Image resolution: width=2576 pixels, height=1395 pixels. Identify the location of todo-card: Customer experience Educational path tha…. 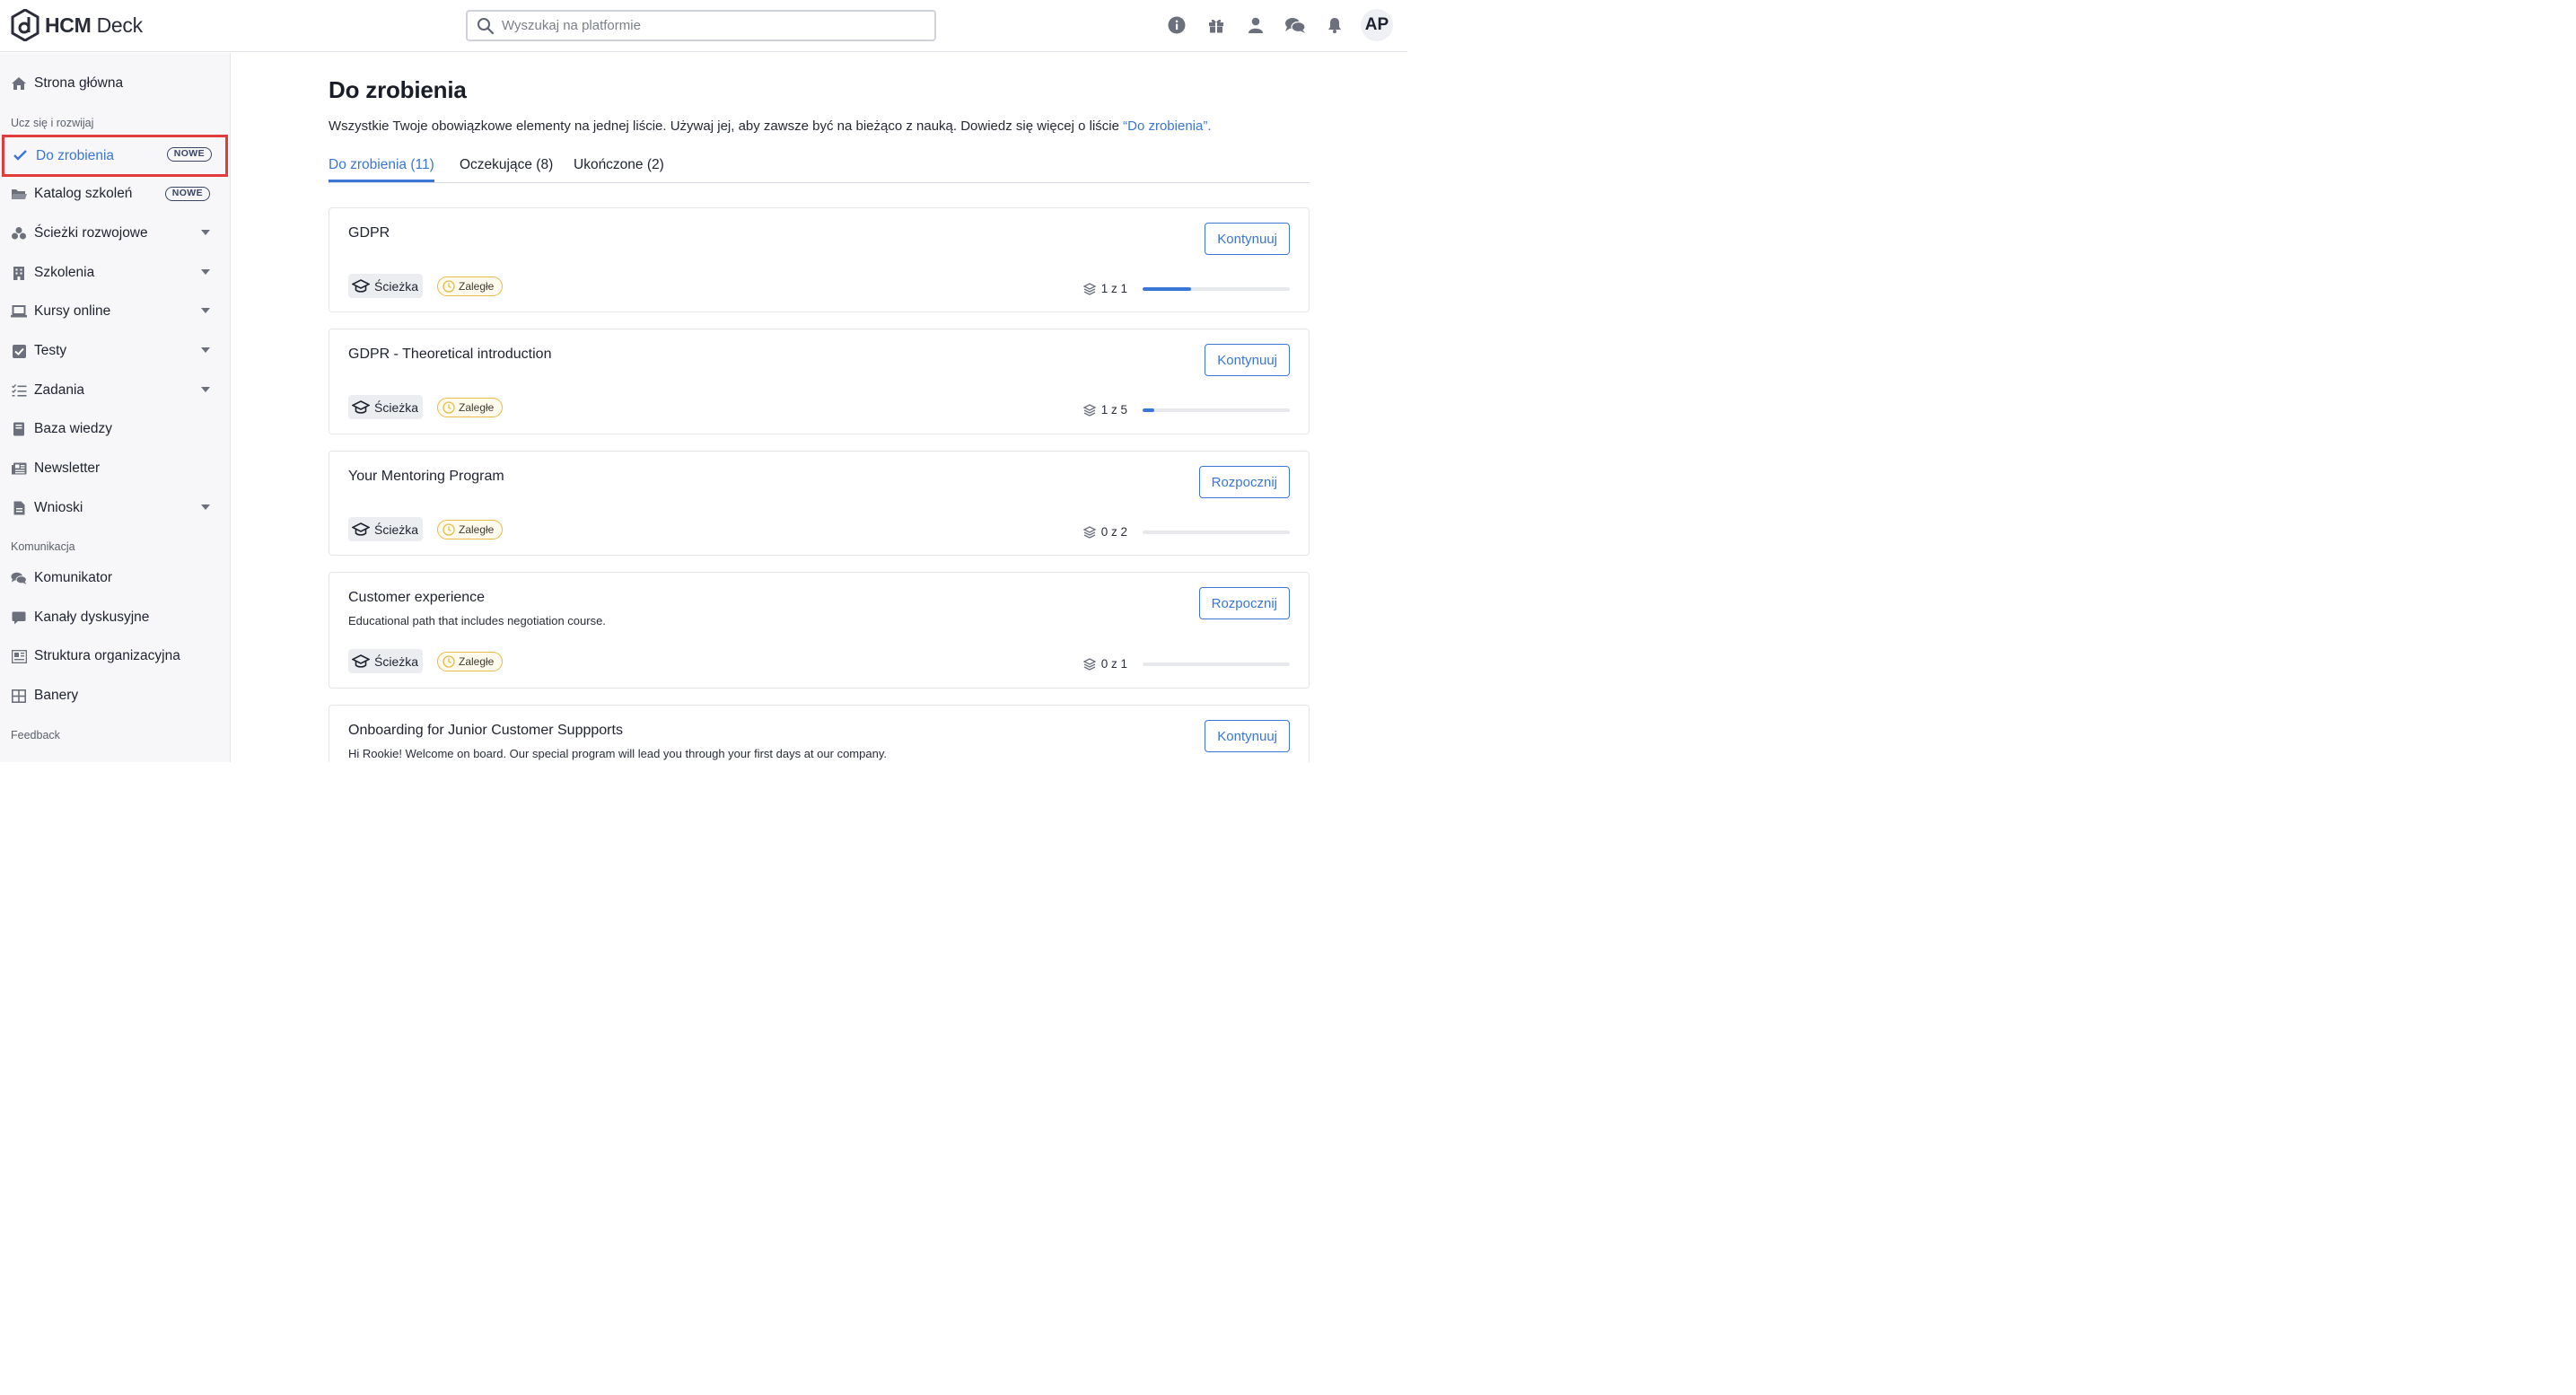
(819, 630).